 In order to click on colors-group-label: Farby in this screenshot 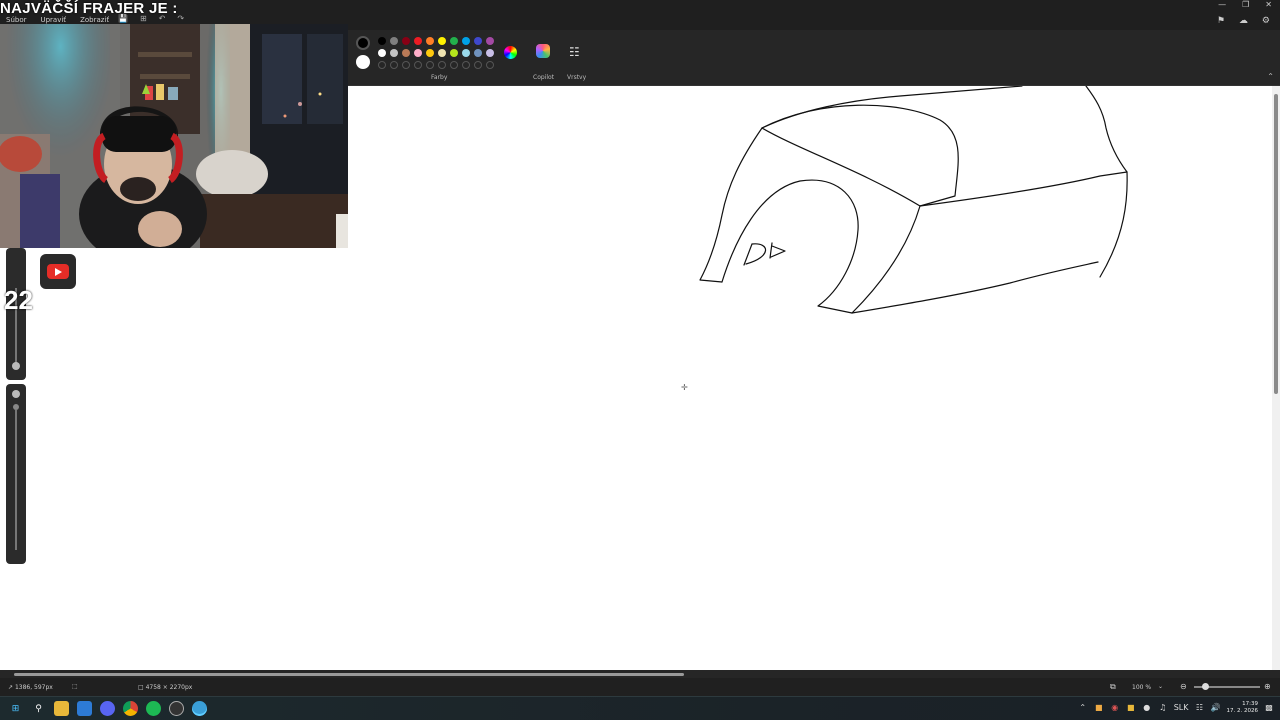, I will do `click(439, 77)`.